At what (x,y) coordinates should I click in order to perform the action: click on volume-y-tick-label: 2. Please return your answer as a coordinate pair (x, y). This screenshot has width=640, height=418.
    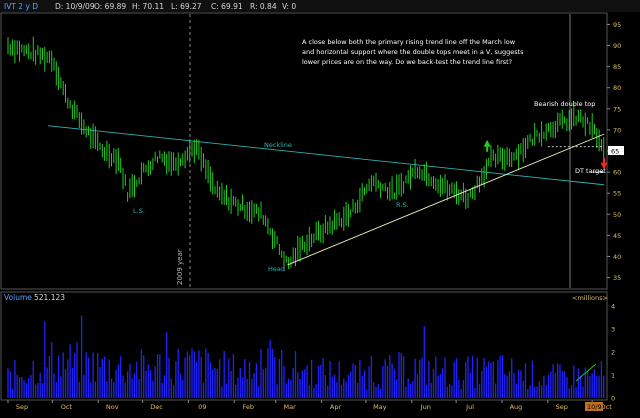
    Looking at the image, I should click on (613, 353).